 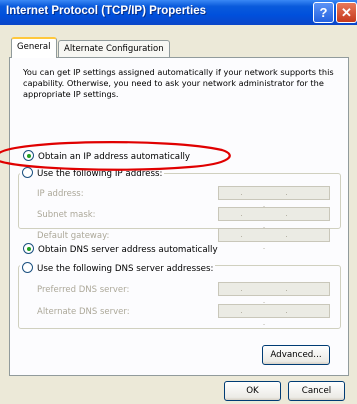 I want to click on preferred-dns-input: . . ., so click(x=274, y=293).